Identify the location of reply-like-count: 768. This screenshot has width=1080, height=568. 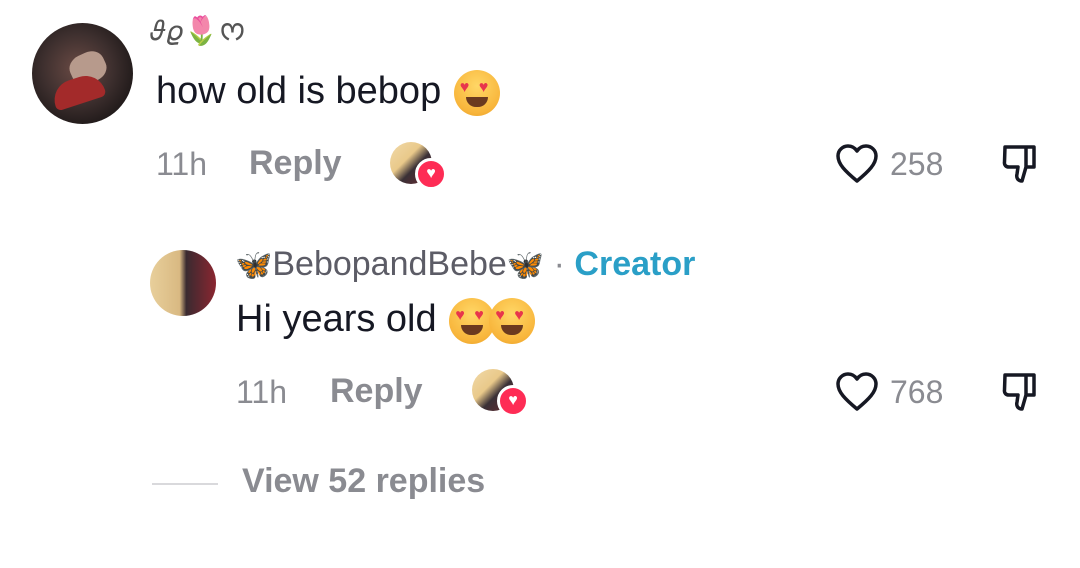
(917, 392).